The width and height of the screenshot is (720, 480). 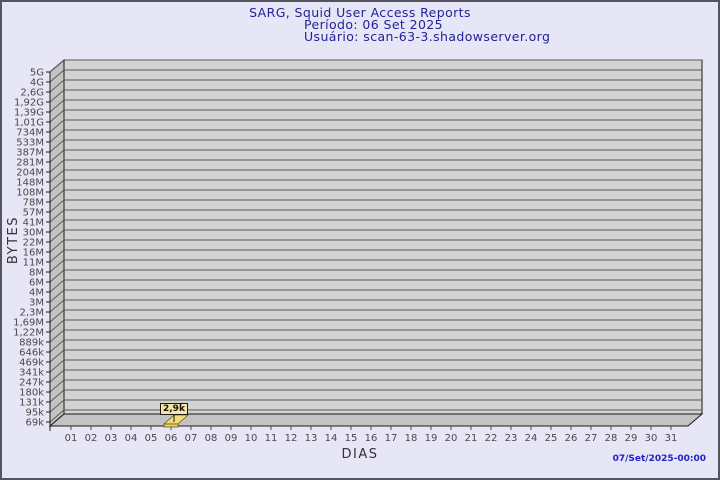 I want to click on x-tick-label: 01, so click(x=71, y=438).